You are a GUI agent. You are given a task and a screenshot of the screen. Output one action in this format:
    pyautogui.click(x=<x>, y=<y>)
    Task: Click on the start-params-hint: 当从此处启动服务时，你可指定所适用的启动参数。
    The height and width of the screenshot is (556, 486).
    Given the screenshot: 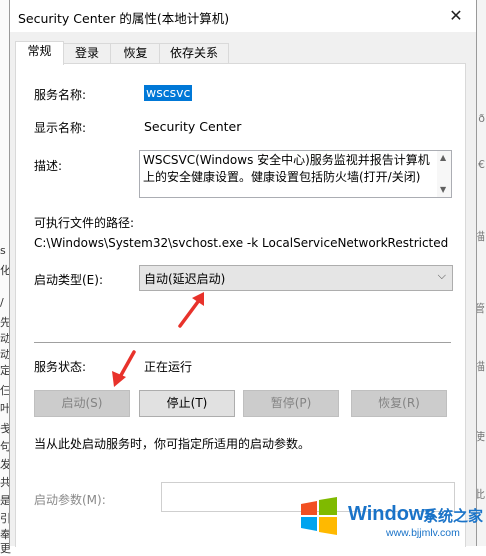 What is the action you would take?
    pyautogui.click(x=172, y=444)
    